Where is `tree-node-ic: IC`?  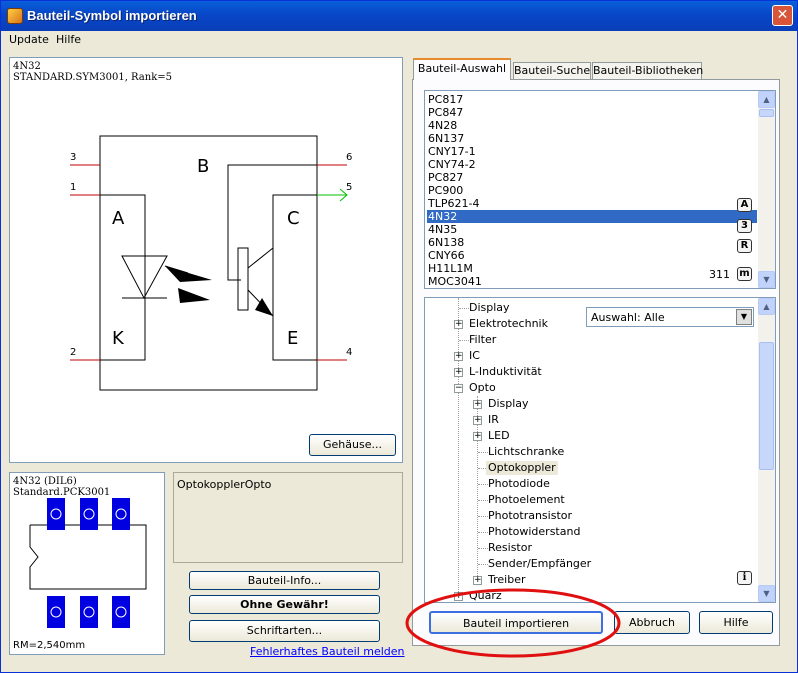
tree-node-ic: IC is located at coordinates (474, 356).